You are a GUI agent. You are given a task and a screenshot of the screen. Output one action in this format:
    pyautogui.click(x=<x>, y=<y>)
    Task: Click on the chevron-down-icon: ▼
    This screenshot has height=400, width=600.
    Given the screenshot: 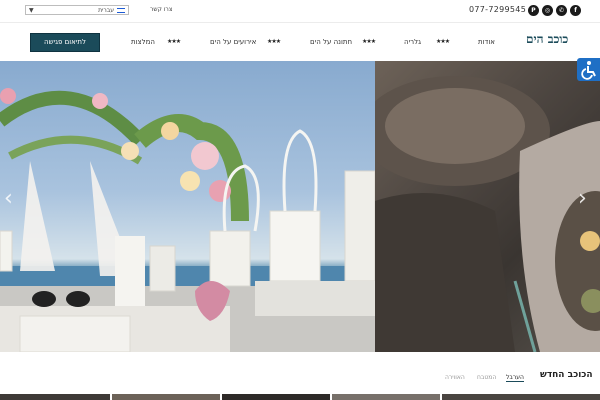 What is the action you would take?
    pyautogui.click(x=31, y=10)
    